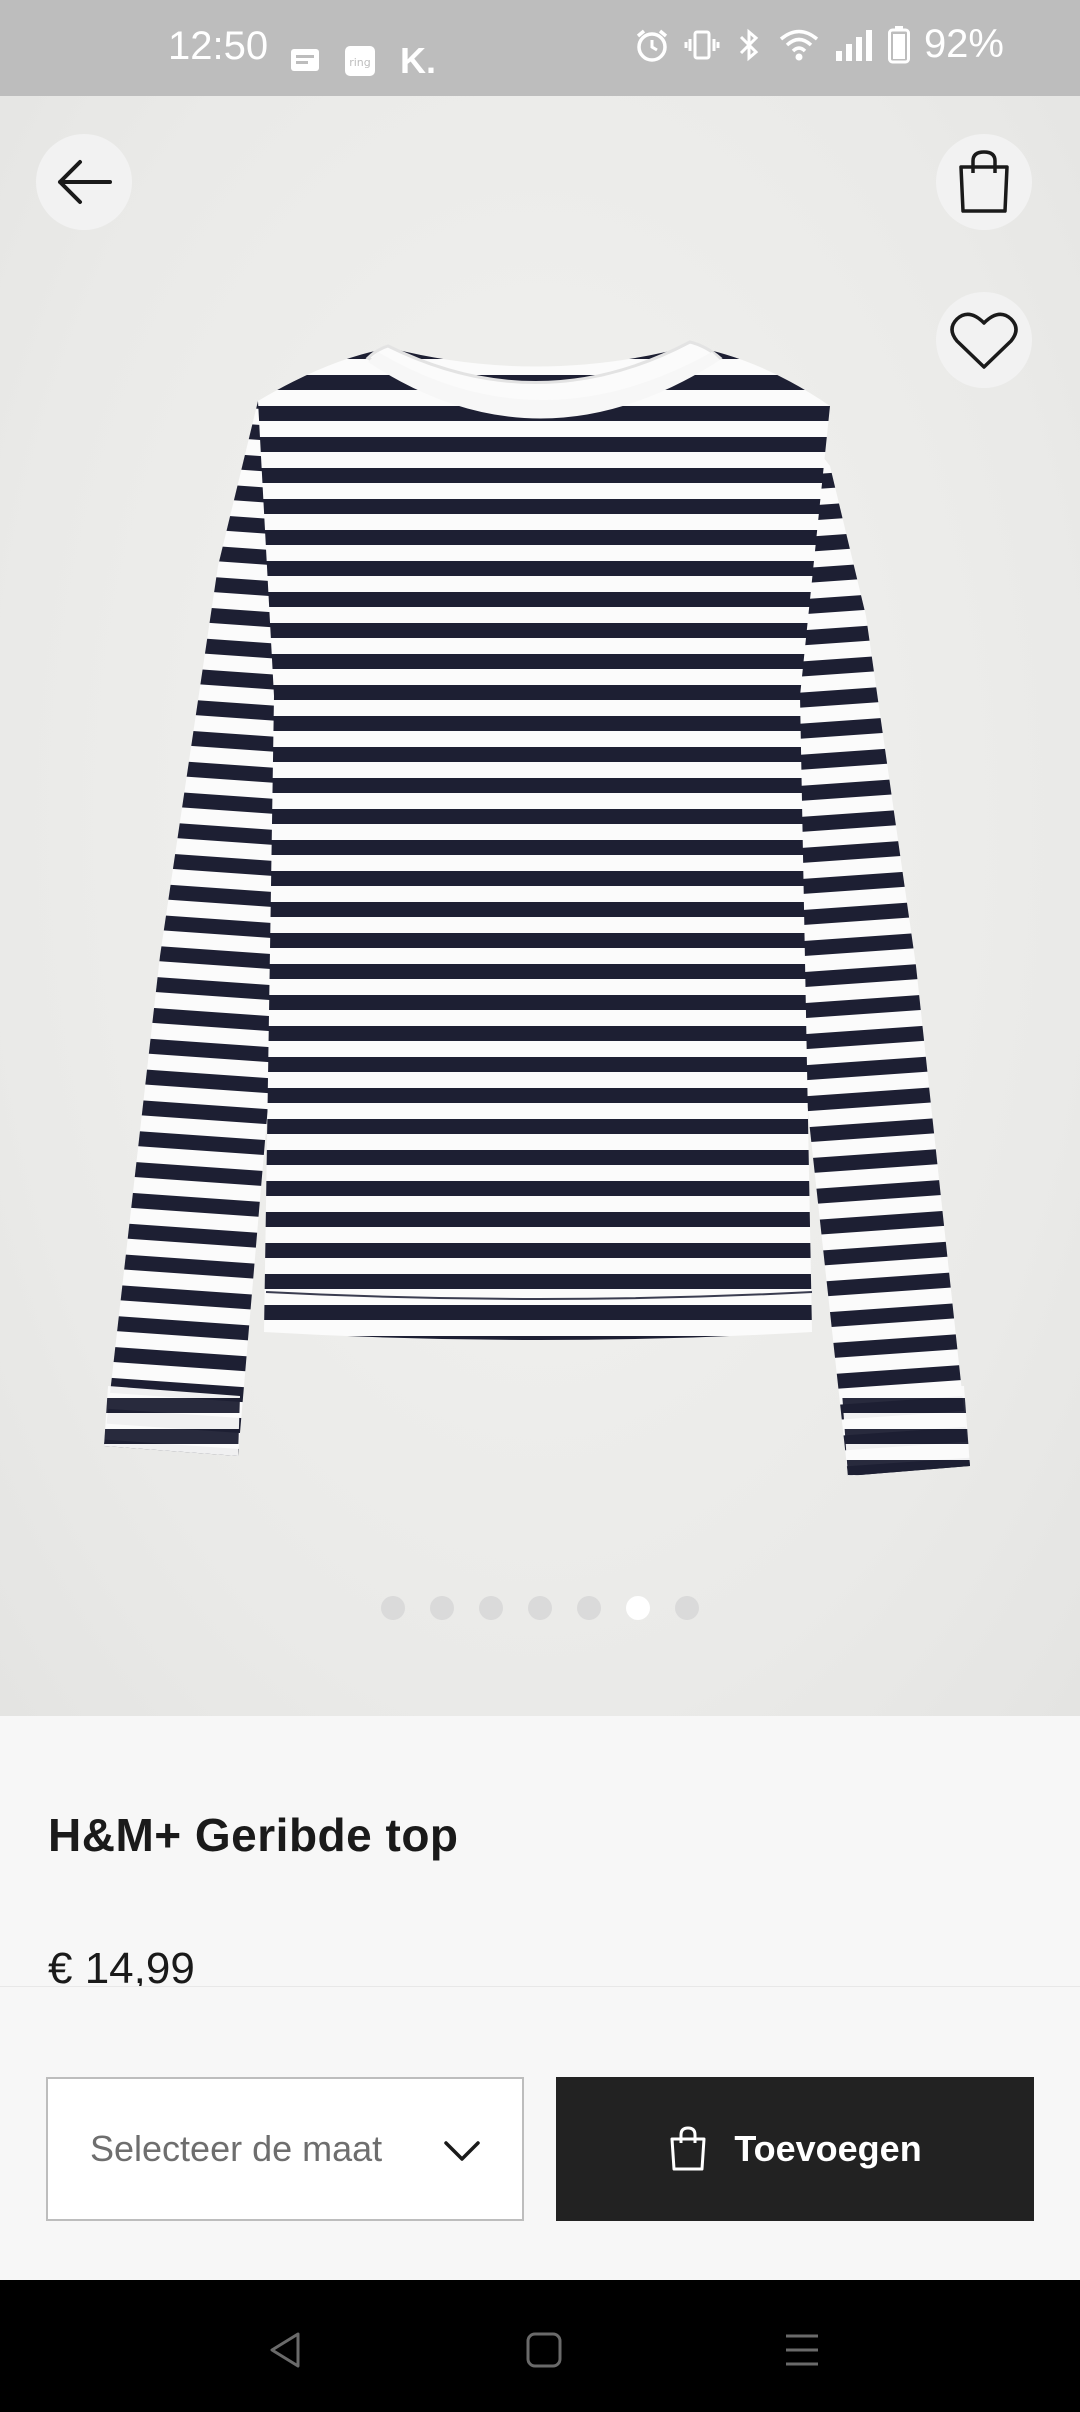  I want to click on chevron-down-icon, so click(462, 2151).